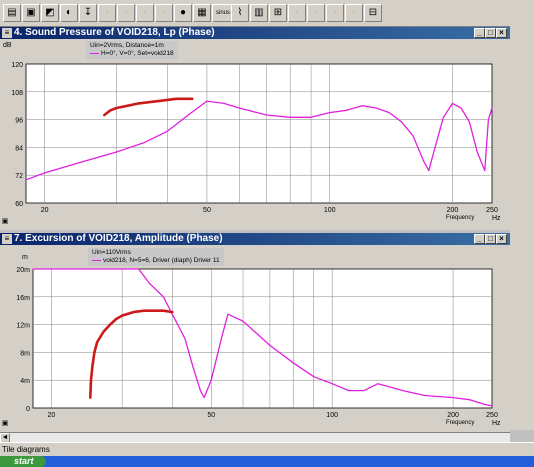  Describe the element at coordinates (259, 13) in the screenshot. I see `grid-icon: ▥` at that location.